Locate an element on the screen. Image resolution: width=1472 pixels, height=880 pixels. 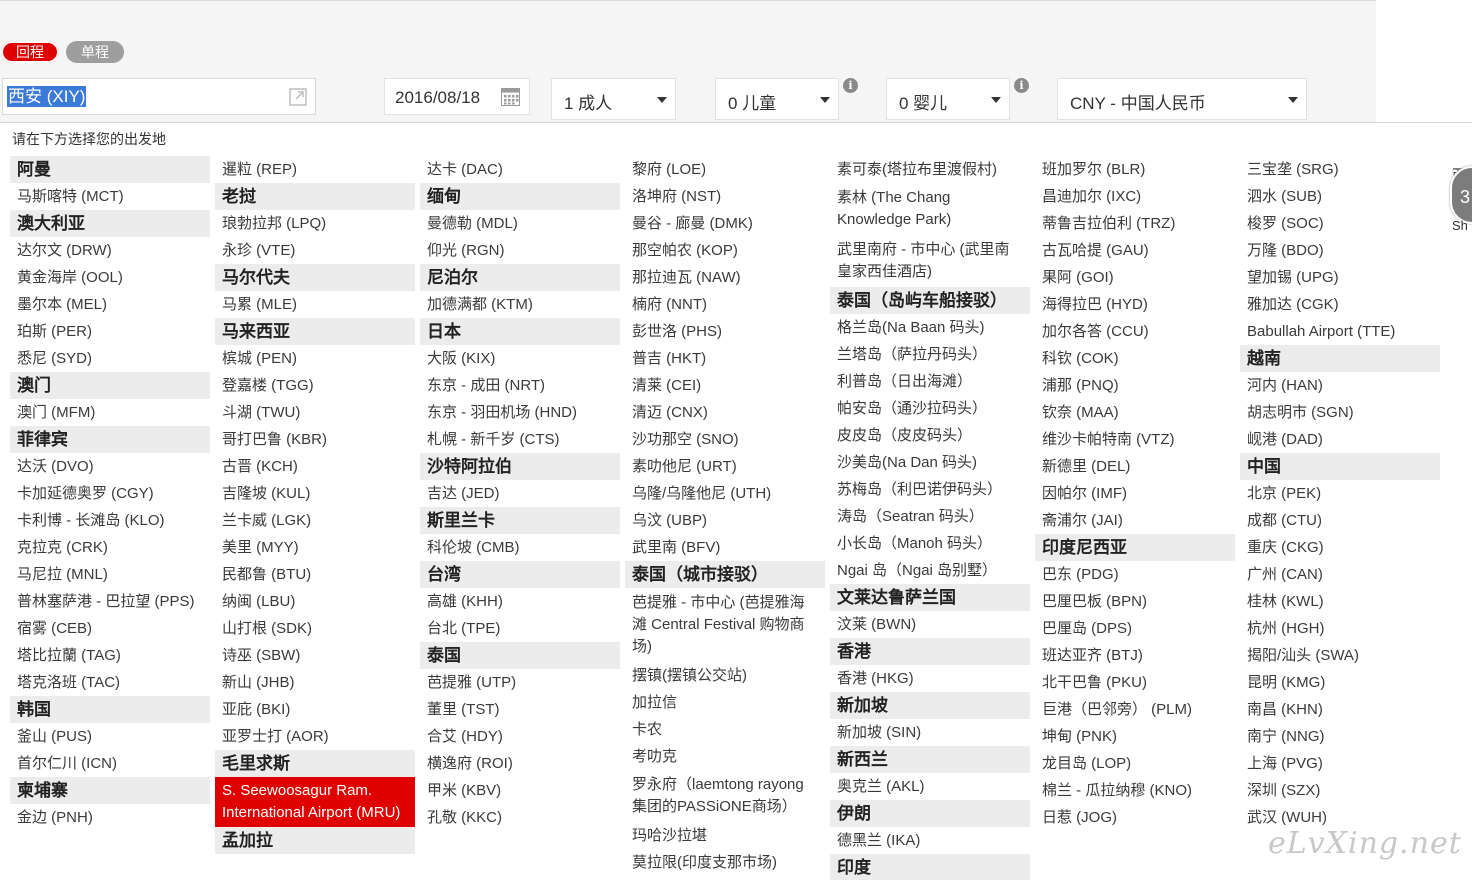
destination-item: 哥打巴鲁 (KBR) is located at coordinates (315, 439).